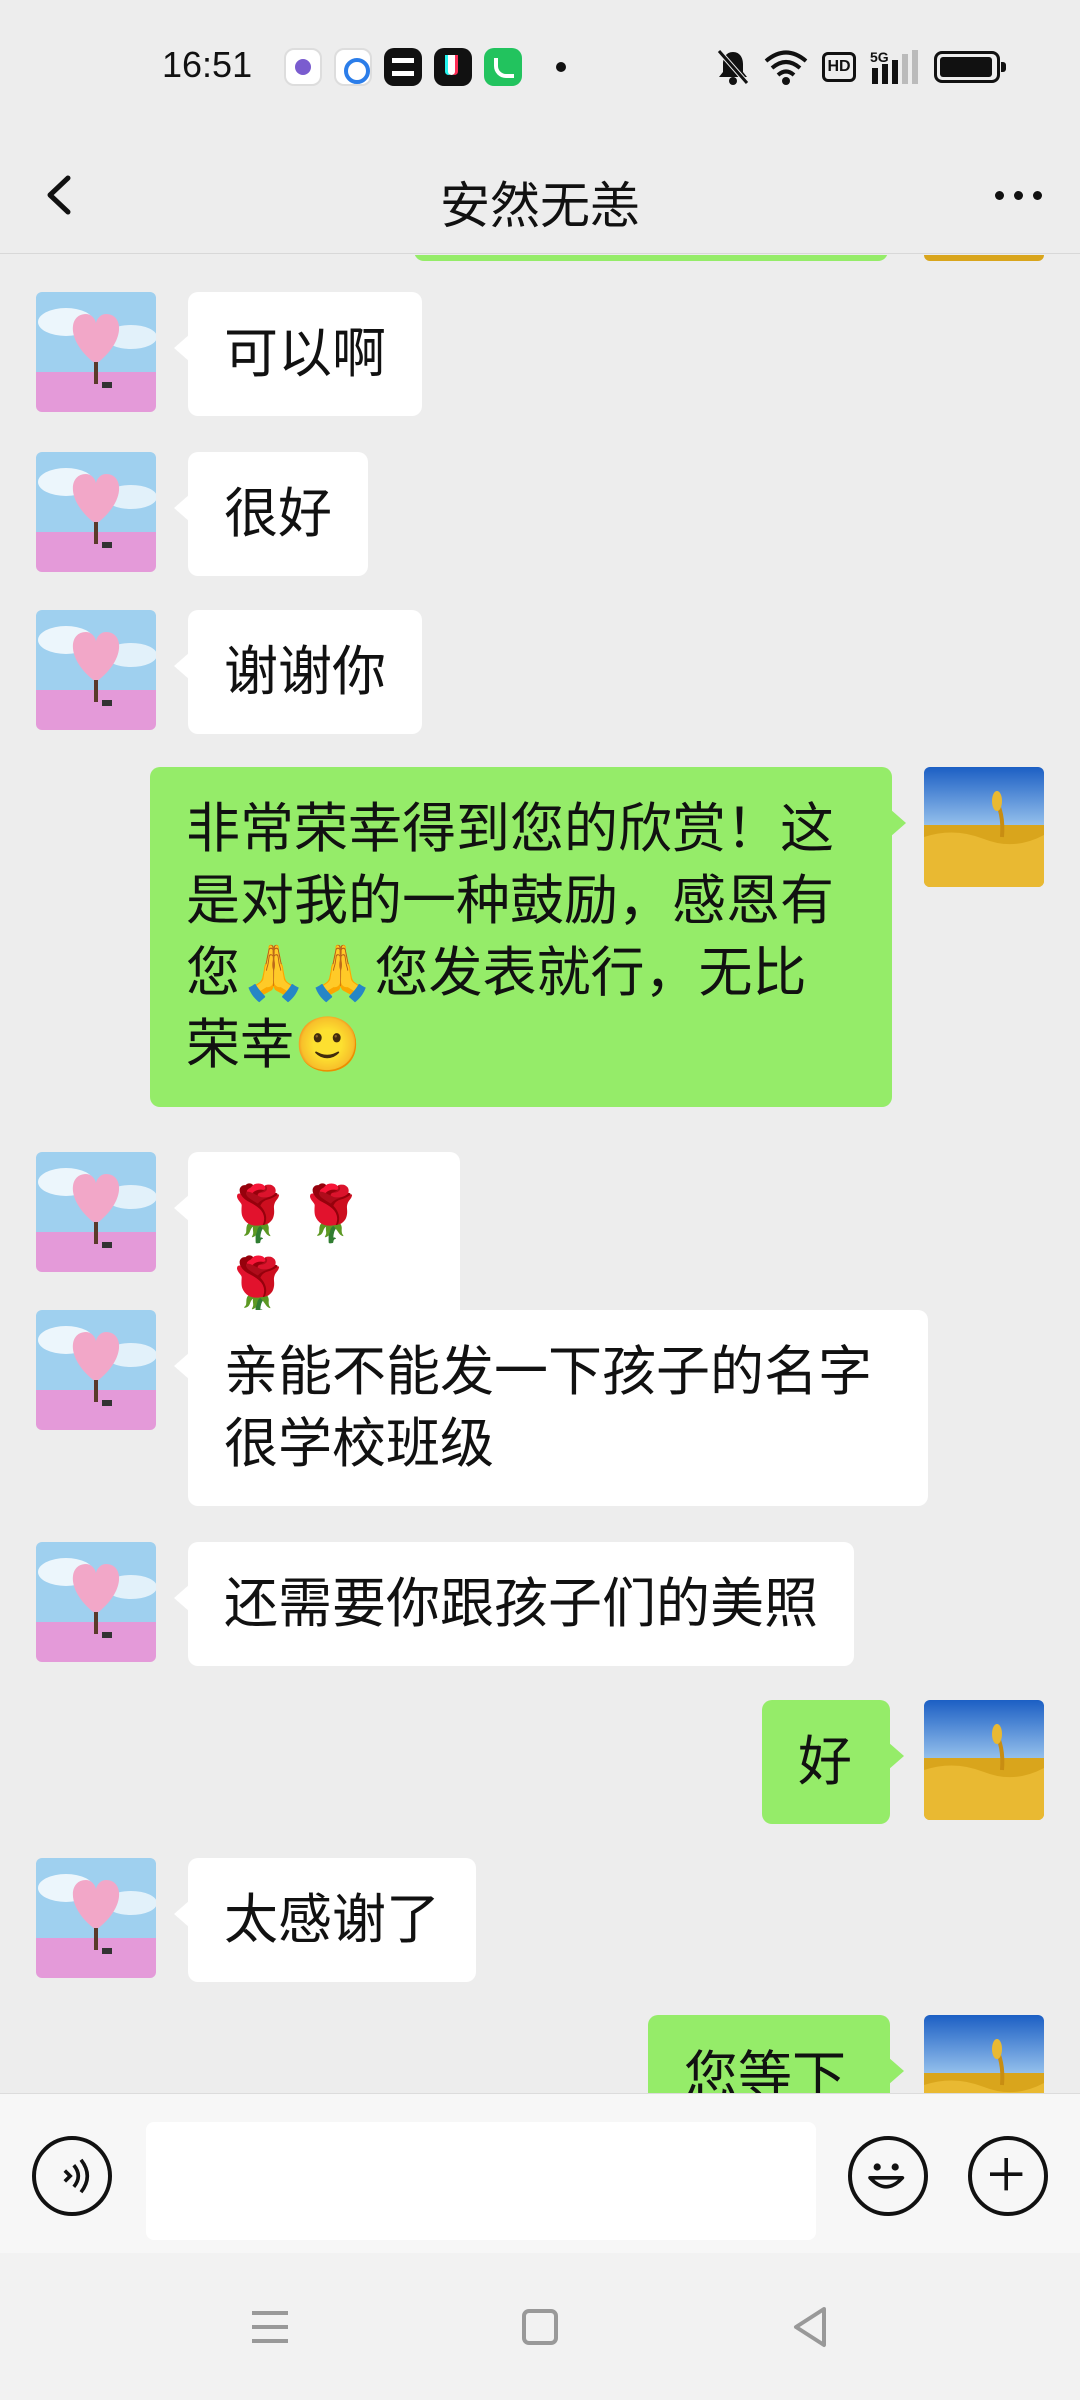  I want to click on message-row: 还需要你跟孩子们的美照, so click(540, 1604).